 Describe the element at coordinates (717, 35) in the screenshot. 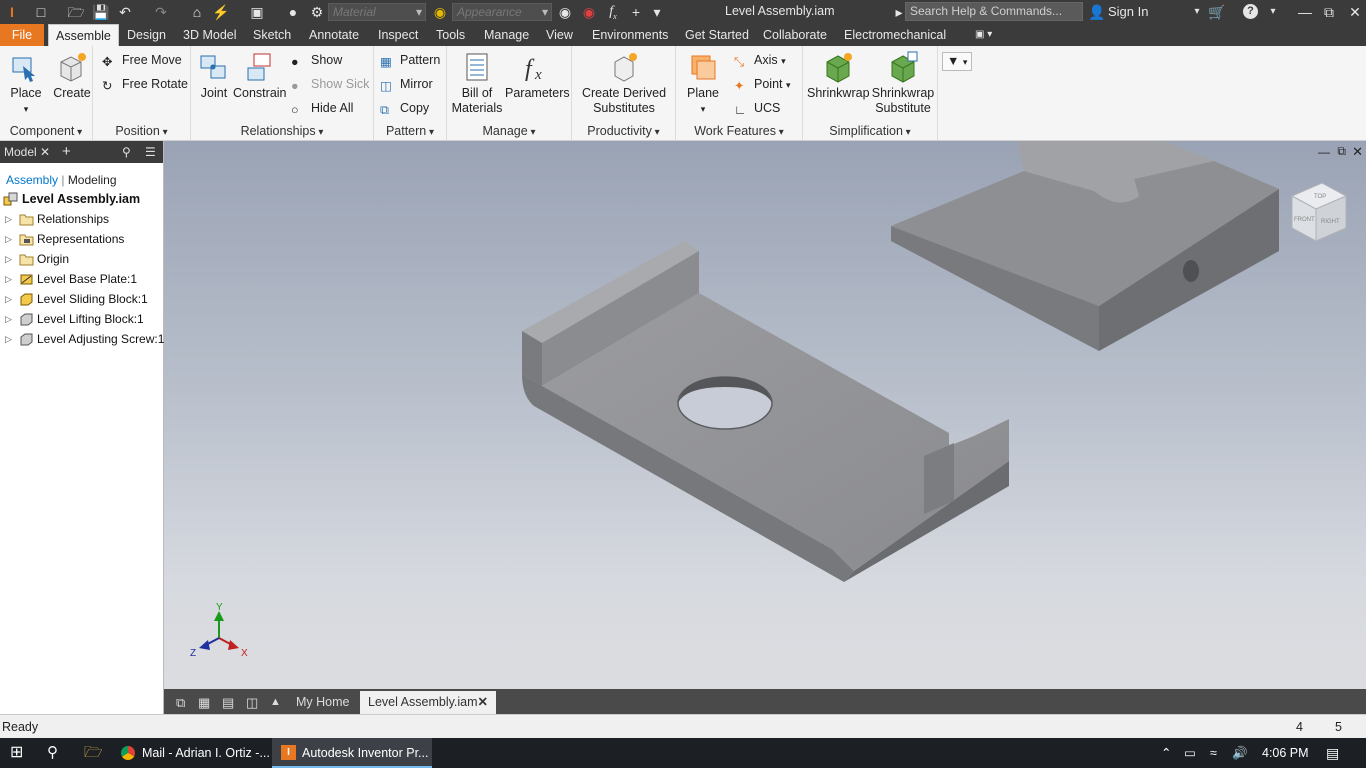

I see `tab-get-started: Get Started` at that location.